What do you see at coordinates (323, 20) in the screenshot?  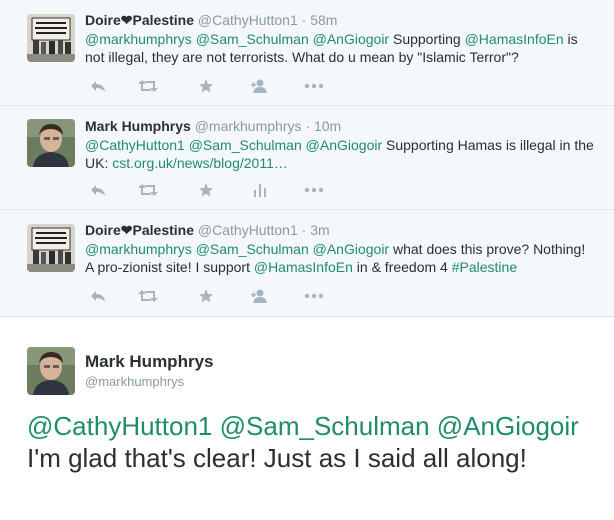 I see `tweet-time: 58m` at bounding box center [323, 20].